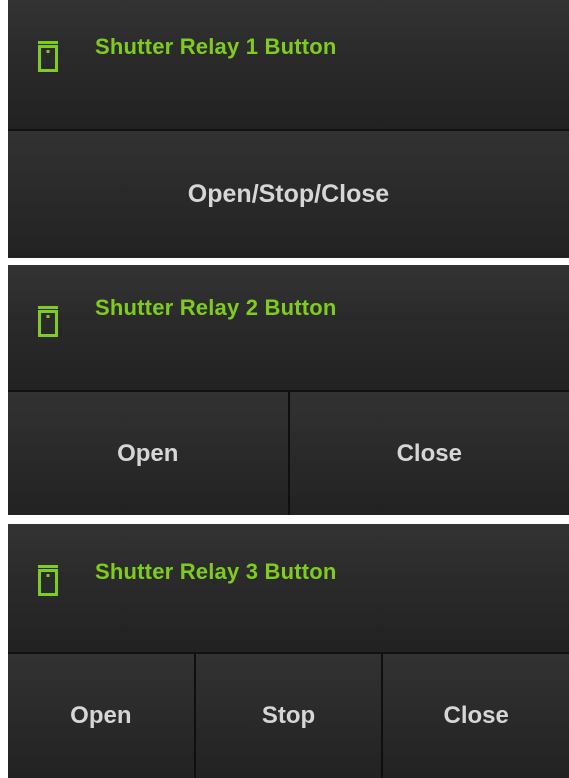  I want to click on stop-button: Stop, so click(287, 716).